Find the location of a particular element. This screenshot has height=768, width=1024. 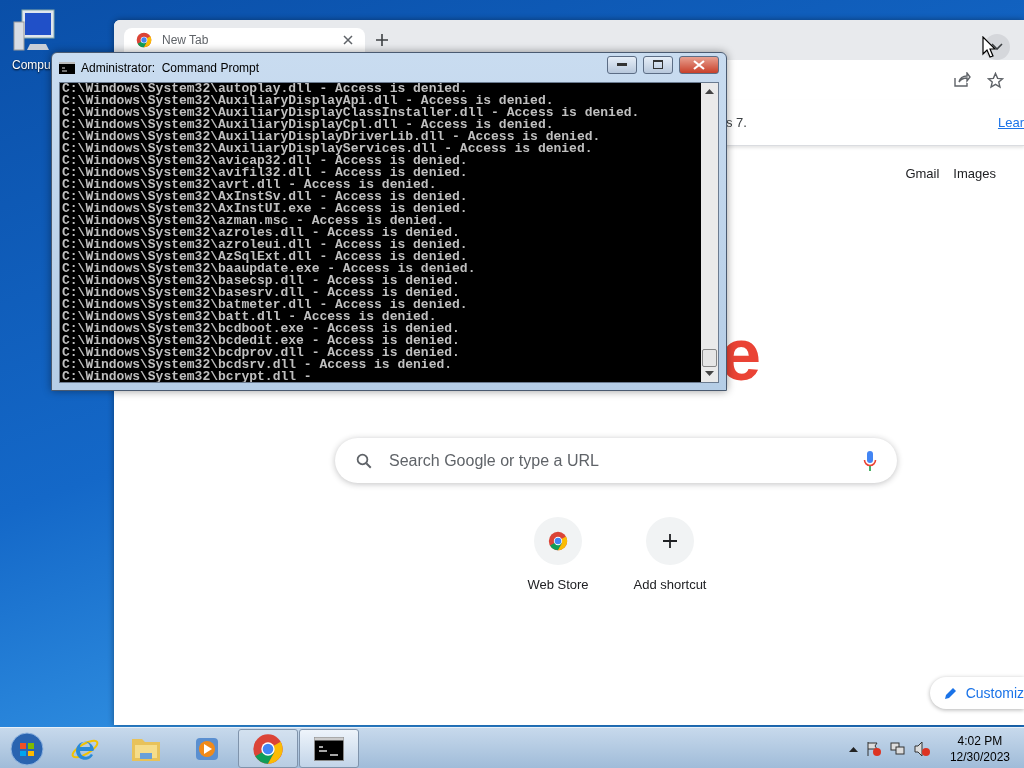

scroll-bar is located at coordinates (709, 232).